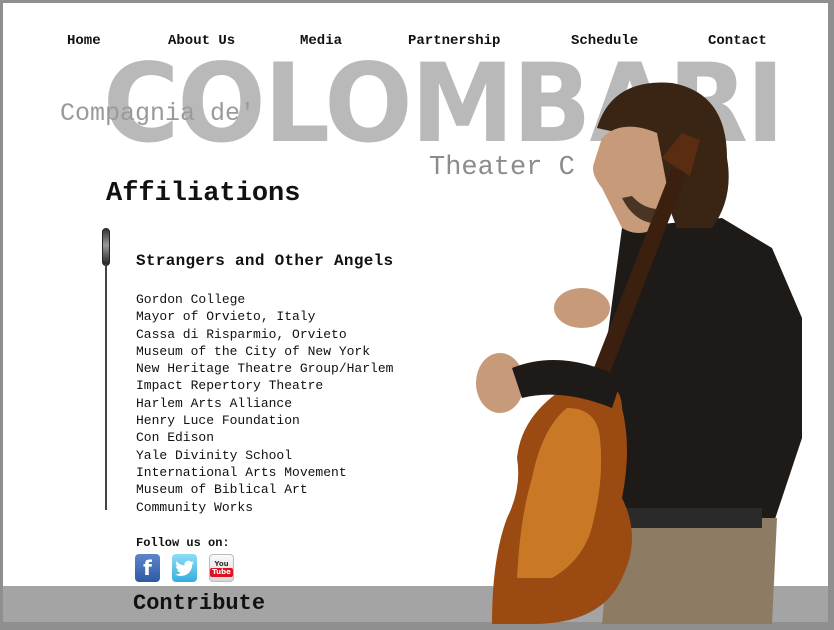  I want to click on twitter-bird-icon, so click(184, 568).